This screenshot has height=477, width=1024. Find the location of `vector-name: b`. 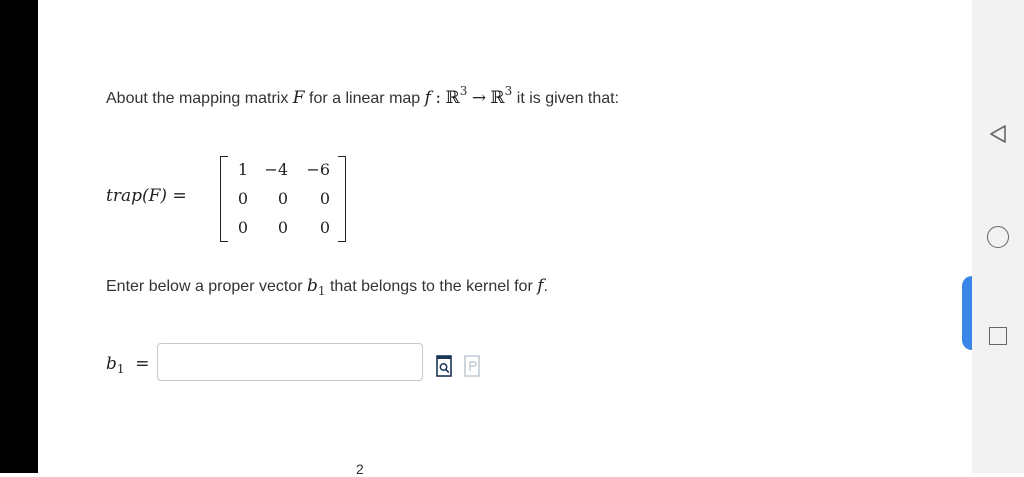

vector-name: b is located at coordinates (312, 286).